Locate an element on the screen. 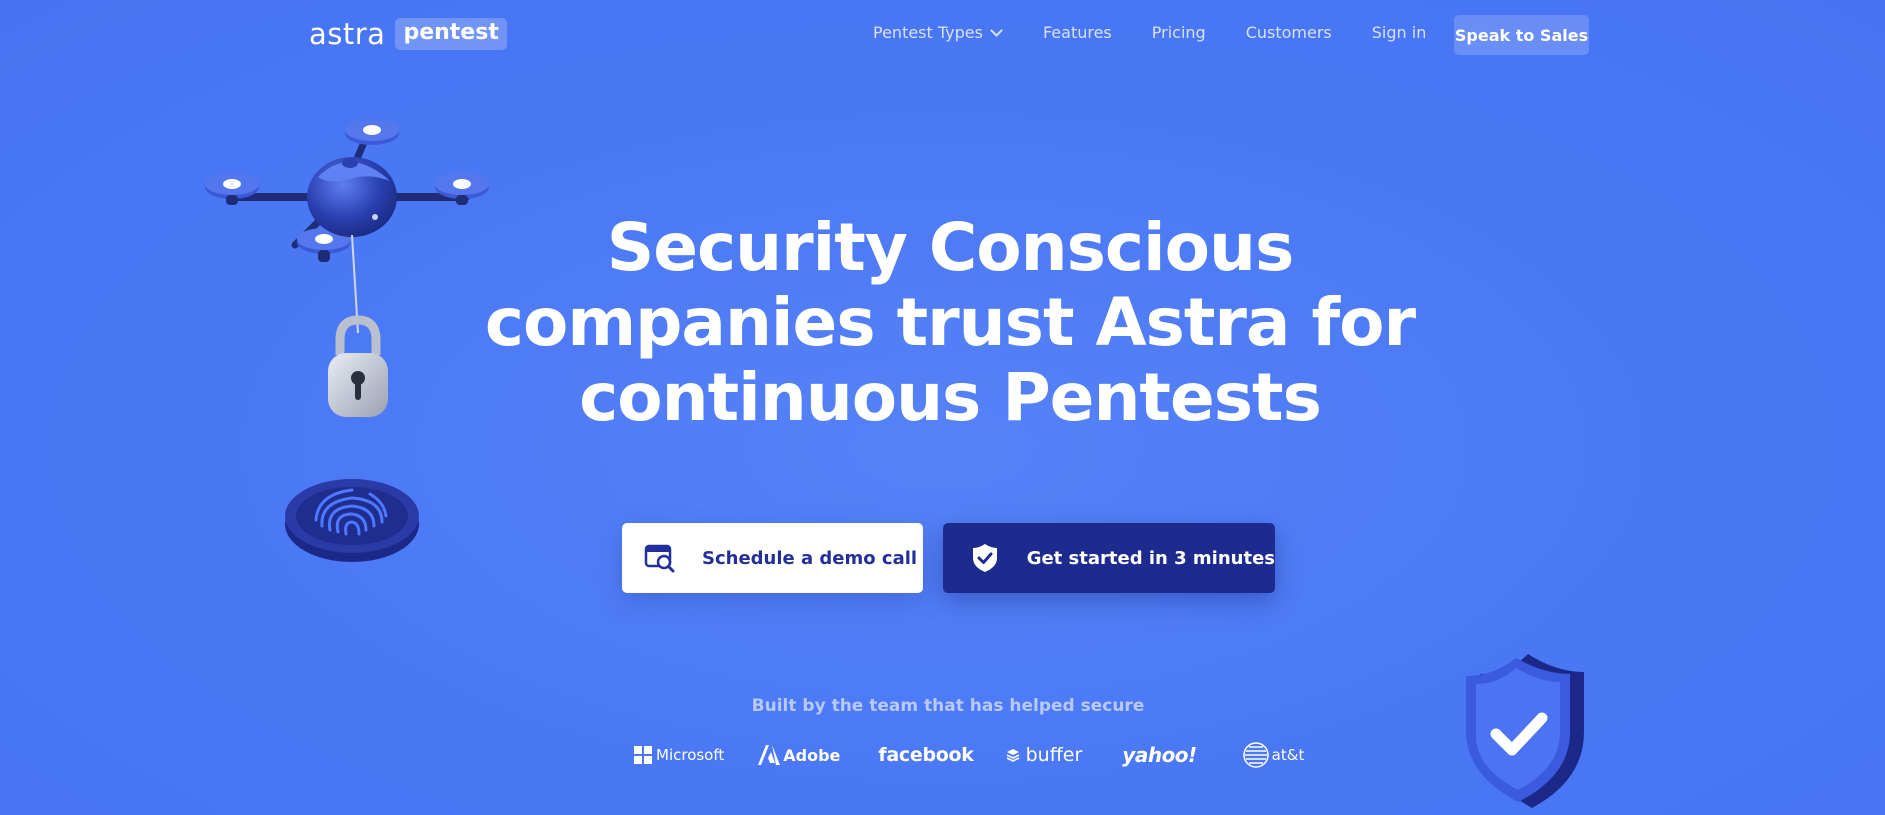 Image resolution: width=1885 pixels, height=815 pixels. nav-item-pentest-types: Pentest Types is located at coordinates (938, 33).